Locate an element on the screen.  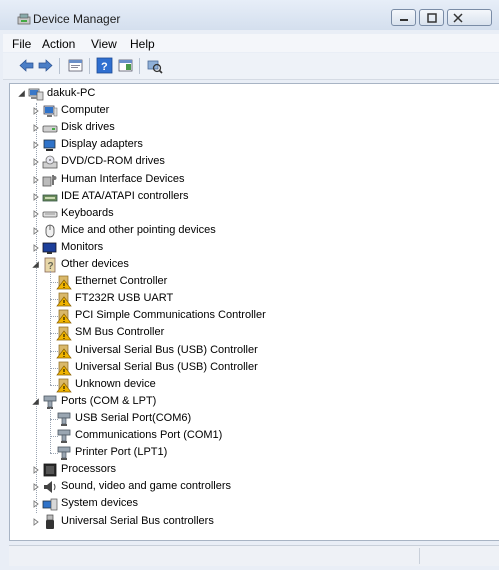
menu-file: File is located at coordinates (21, 44).